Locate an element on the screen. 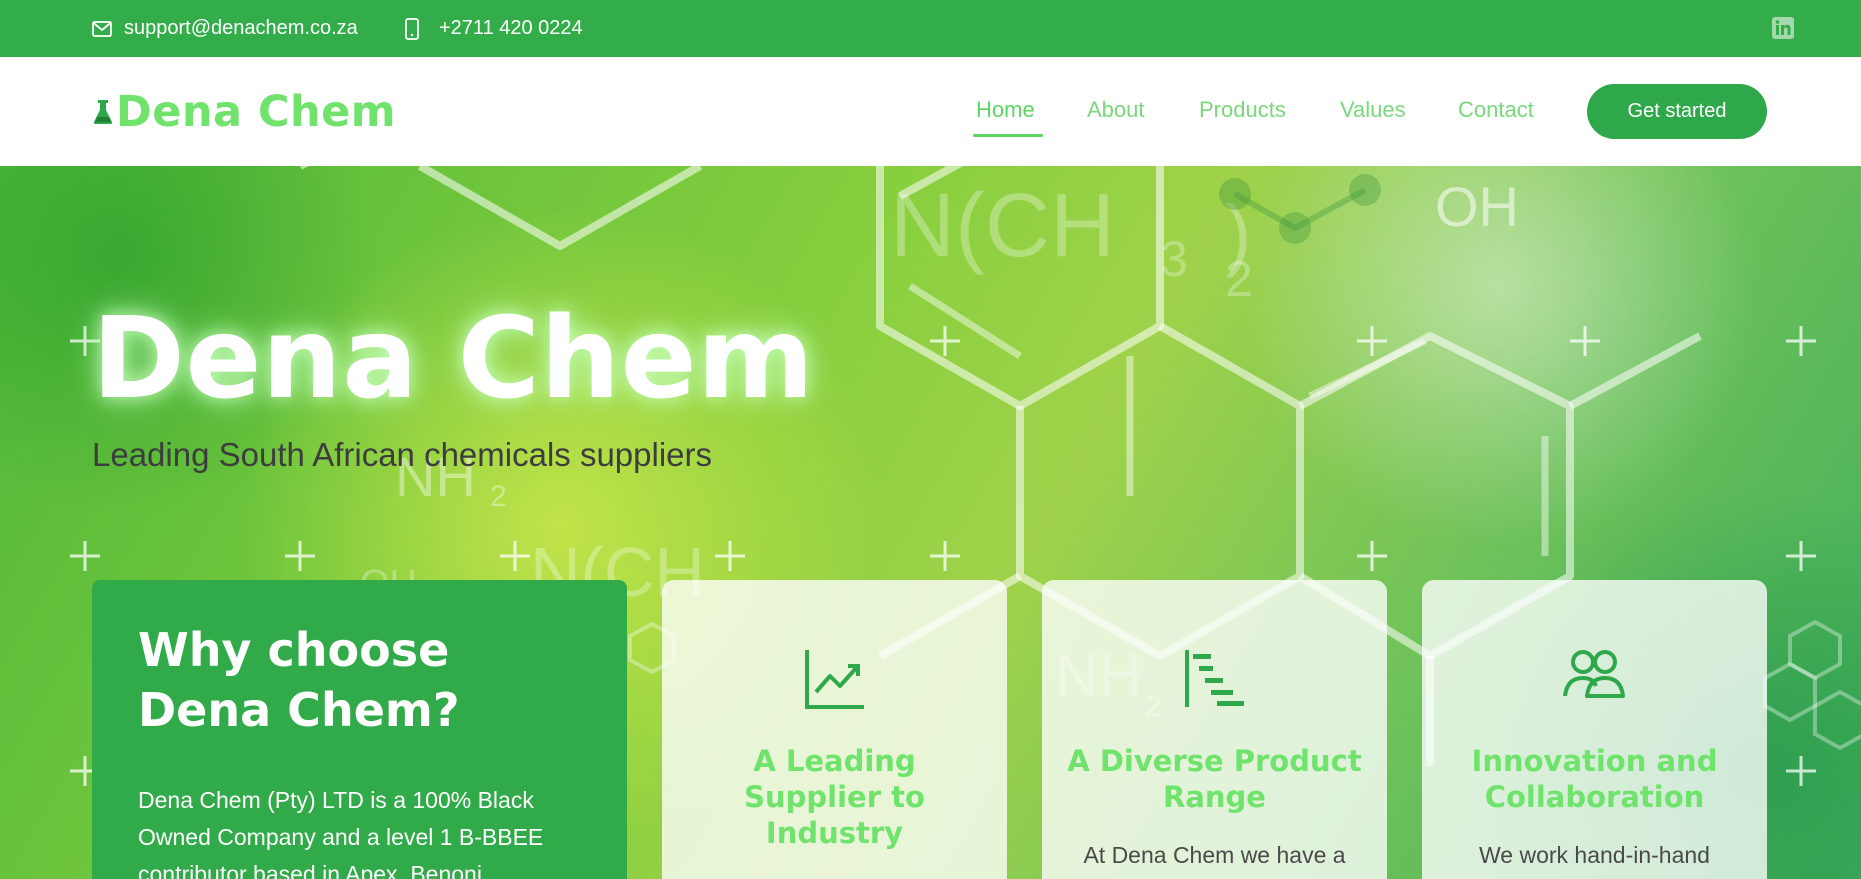  hero-title: Dena Chem is located at coordinates (453, 359).